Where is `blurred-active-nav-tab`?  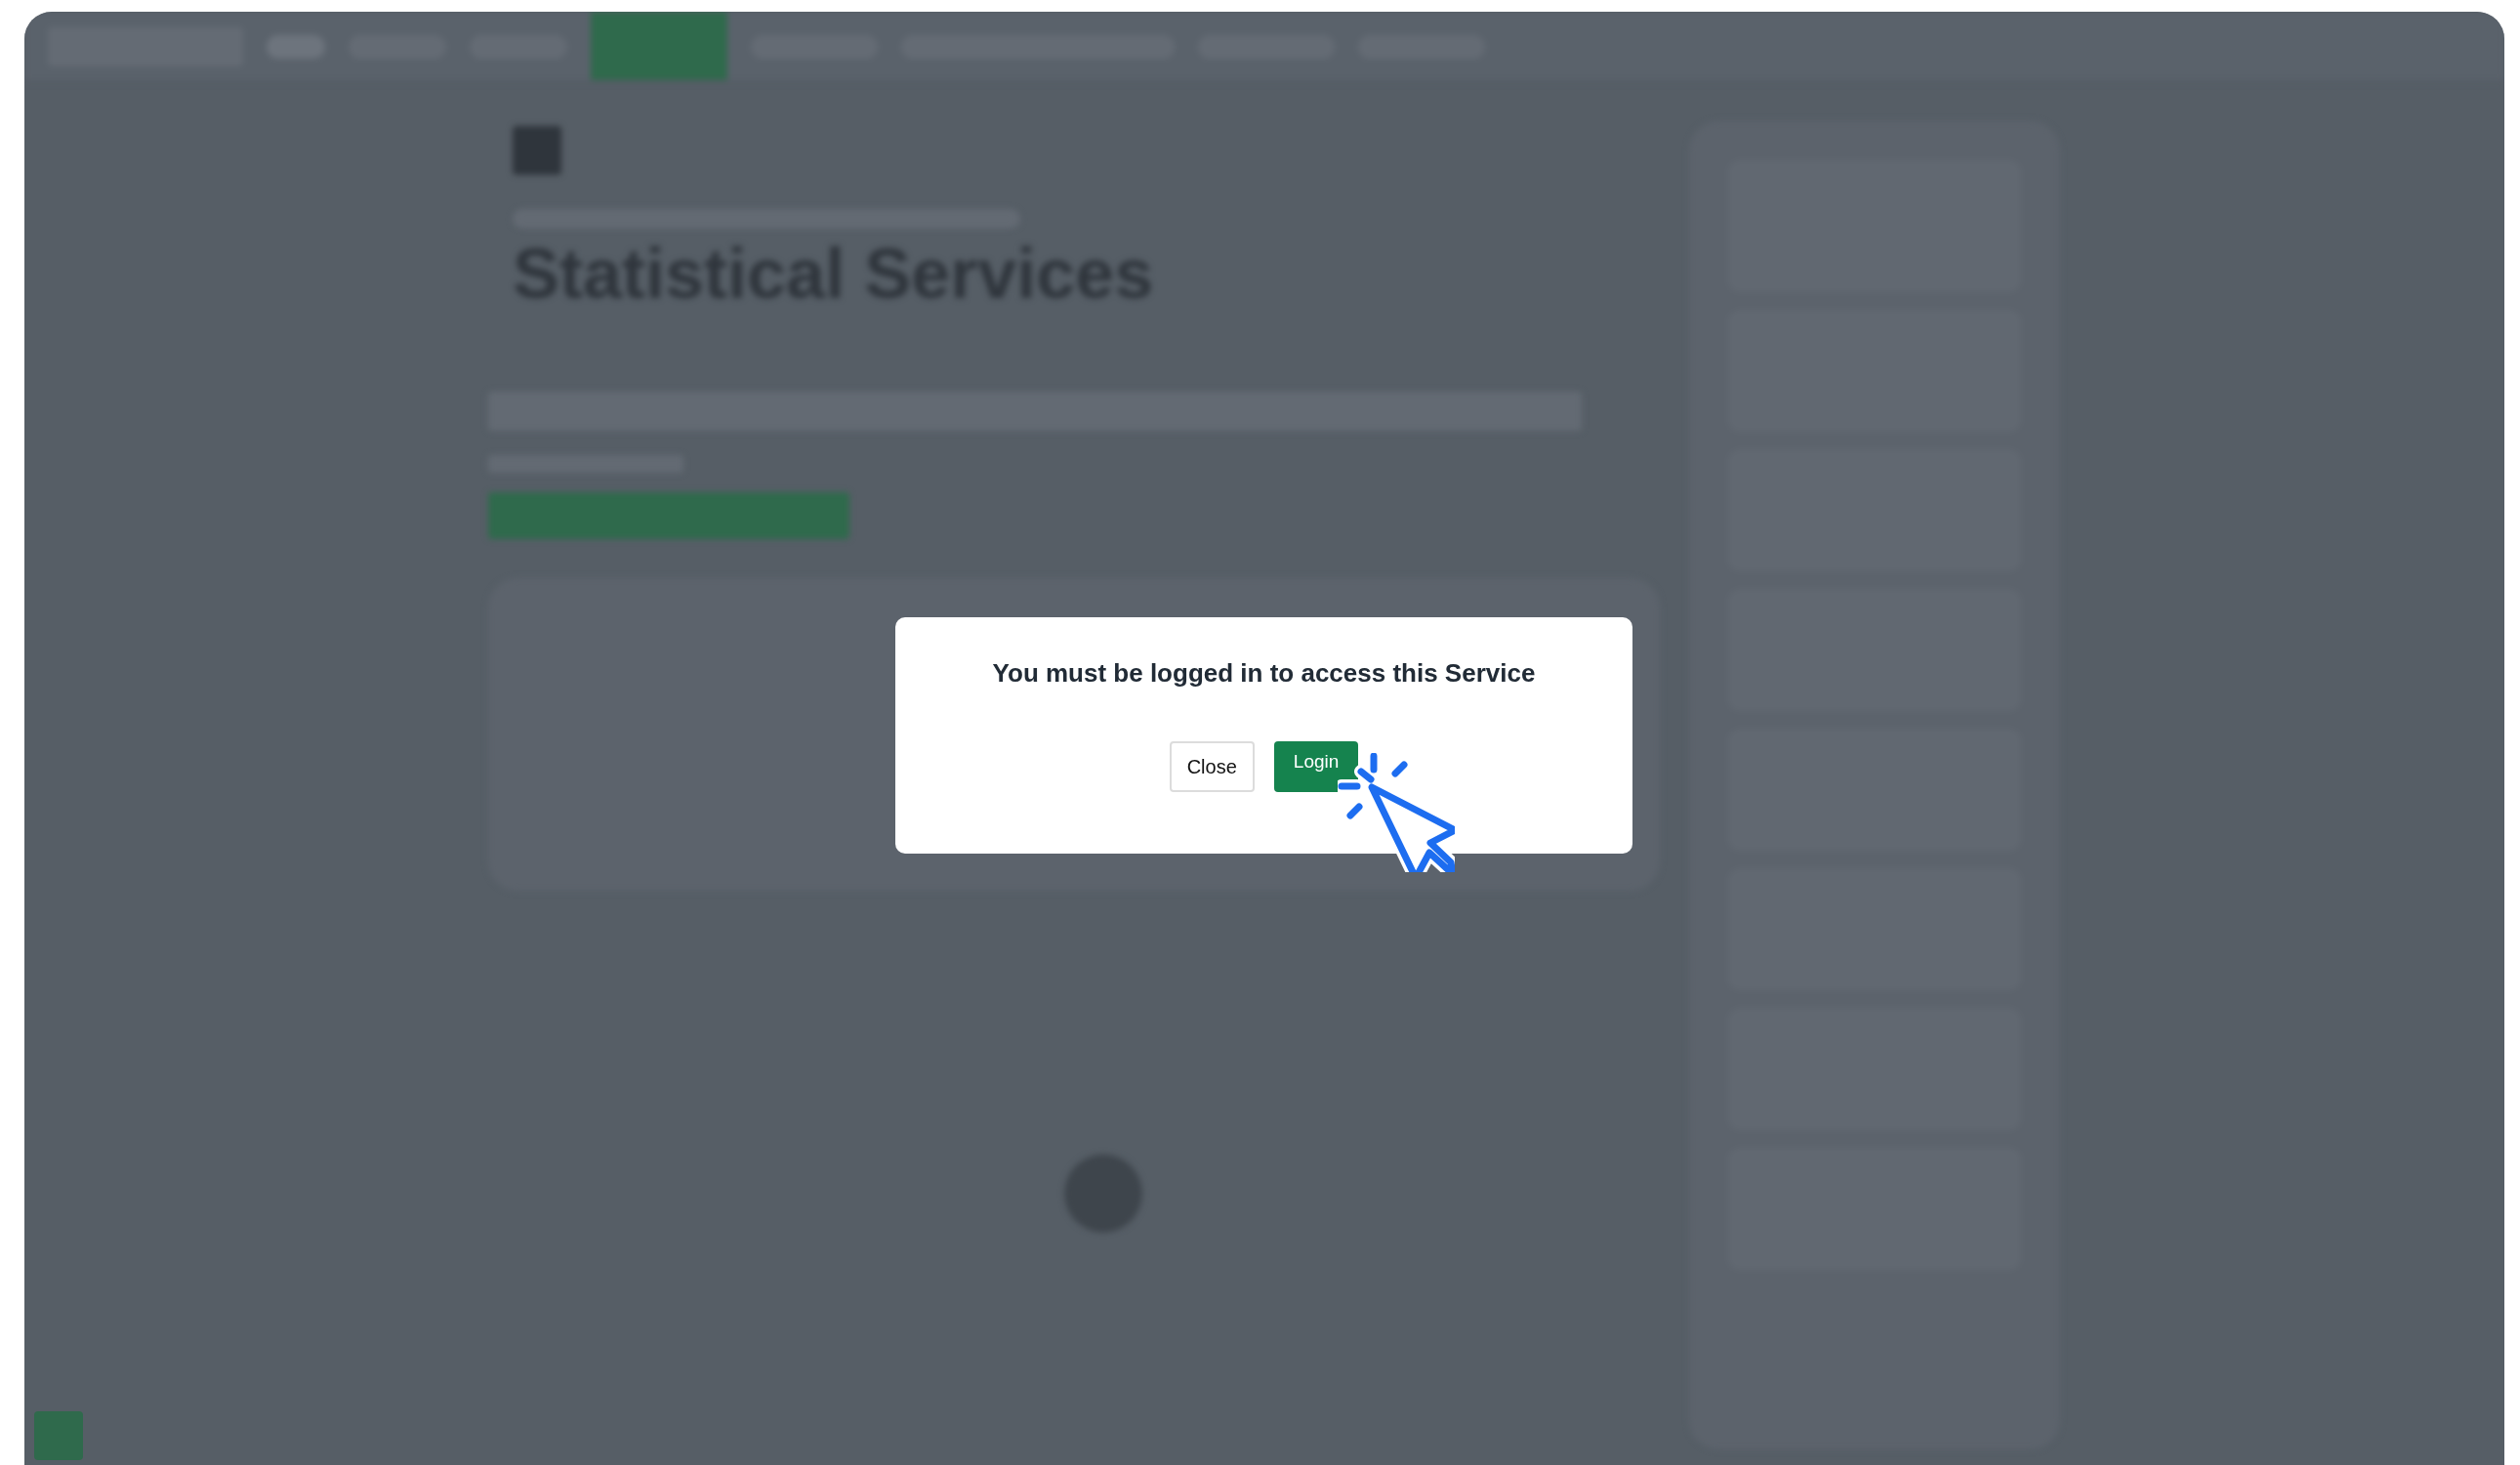
blurred-active-nav-tab is located at coordinates (659, 46).